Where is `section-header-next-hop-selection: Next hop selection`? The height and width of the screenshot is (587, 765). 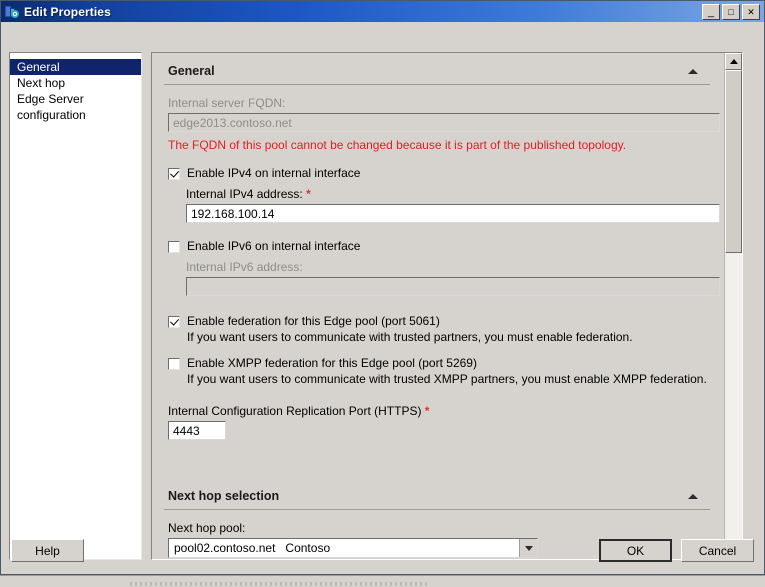 section-header-next-hop-selection: Next hop selection is located at coordinates (437, 494).